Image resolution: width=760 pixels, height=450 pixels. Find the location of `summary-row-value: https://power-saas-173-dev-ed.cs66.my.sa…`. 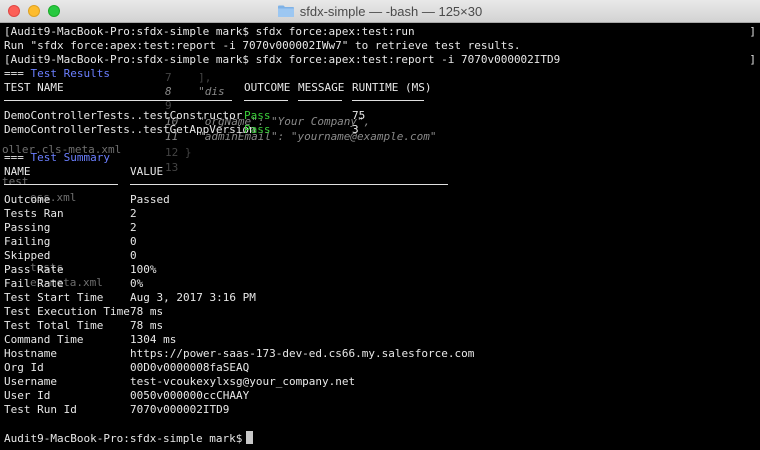

summary-row-value: https://power-saas-173-dev-ed.cs66.my.sa… is located at coordinates (302, 353).